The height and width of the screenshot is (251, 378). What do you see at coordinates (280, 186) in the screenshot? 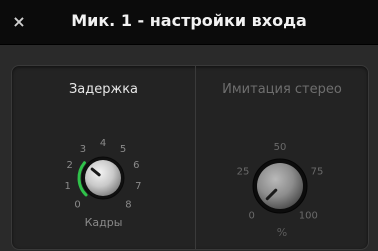
I see `stereo-knob` at bounding box center [280, 186].